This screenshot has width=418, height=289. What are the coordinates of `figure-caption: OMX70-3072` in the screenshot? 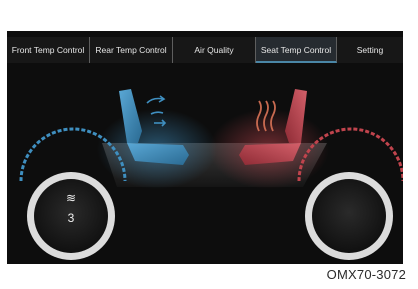 It's located at (366, 274).